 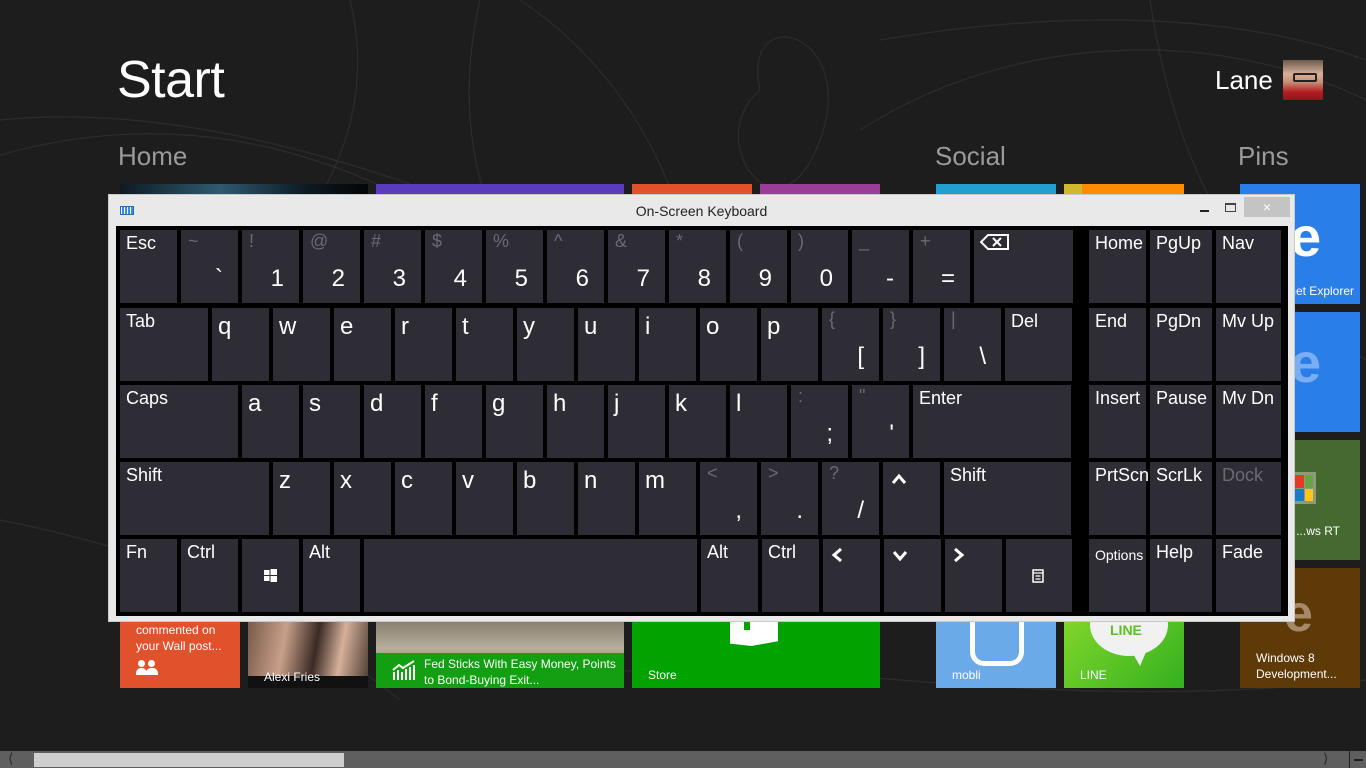 What do you see at coordinates (453, 266) in the screenshot?
I see `key-symbol: $4` at bounding box center [453, 266].